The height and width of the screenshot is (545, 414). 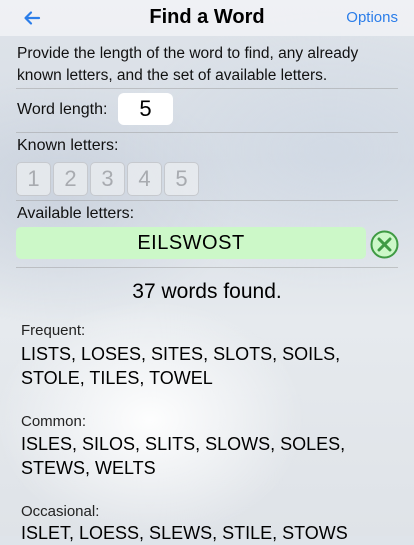 I want to click on clear-x-circle-icon, so click(x=384, y=244).